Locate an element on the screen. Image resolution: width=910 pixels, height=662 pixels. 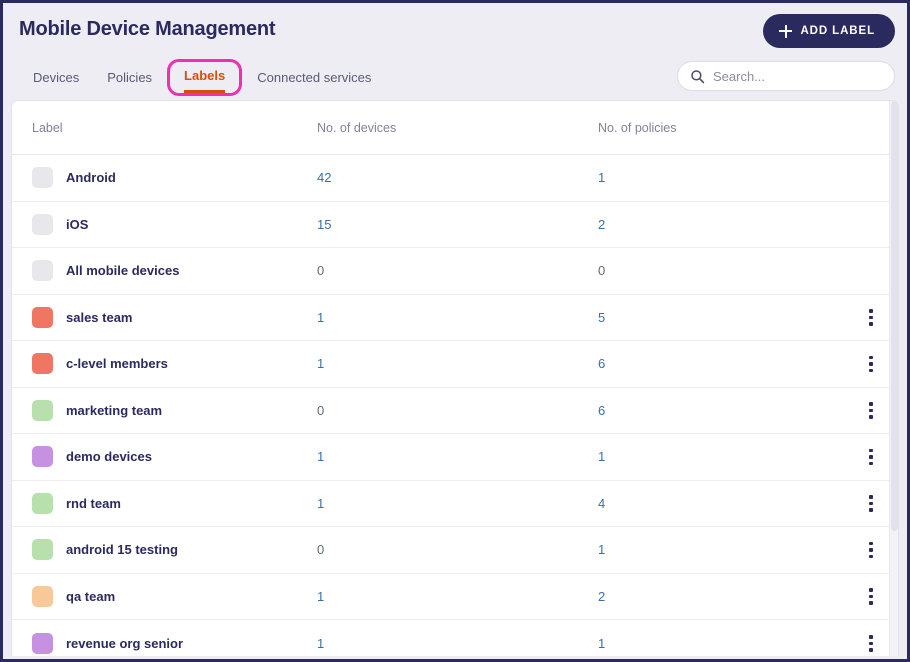
label-cell: iOS is located at coordinates (174, 224).